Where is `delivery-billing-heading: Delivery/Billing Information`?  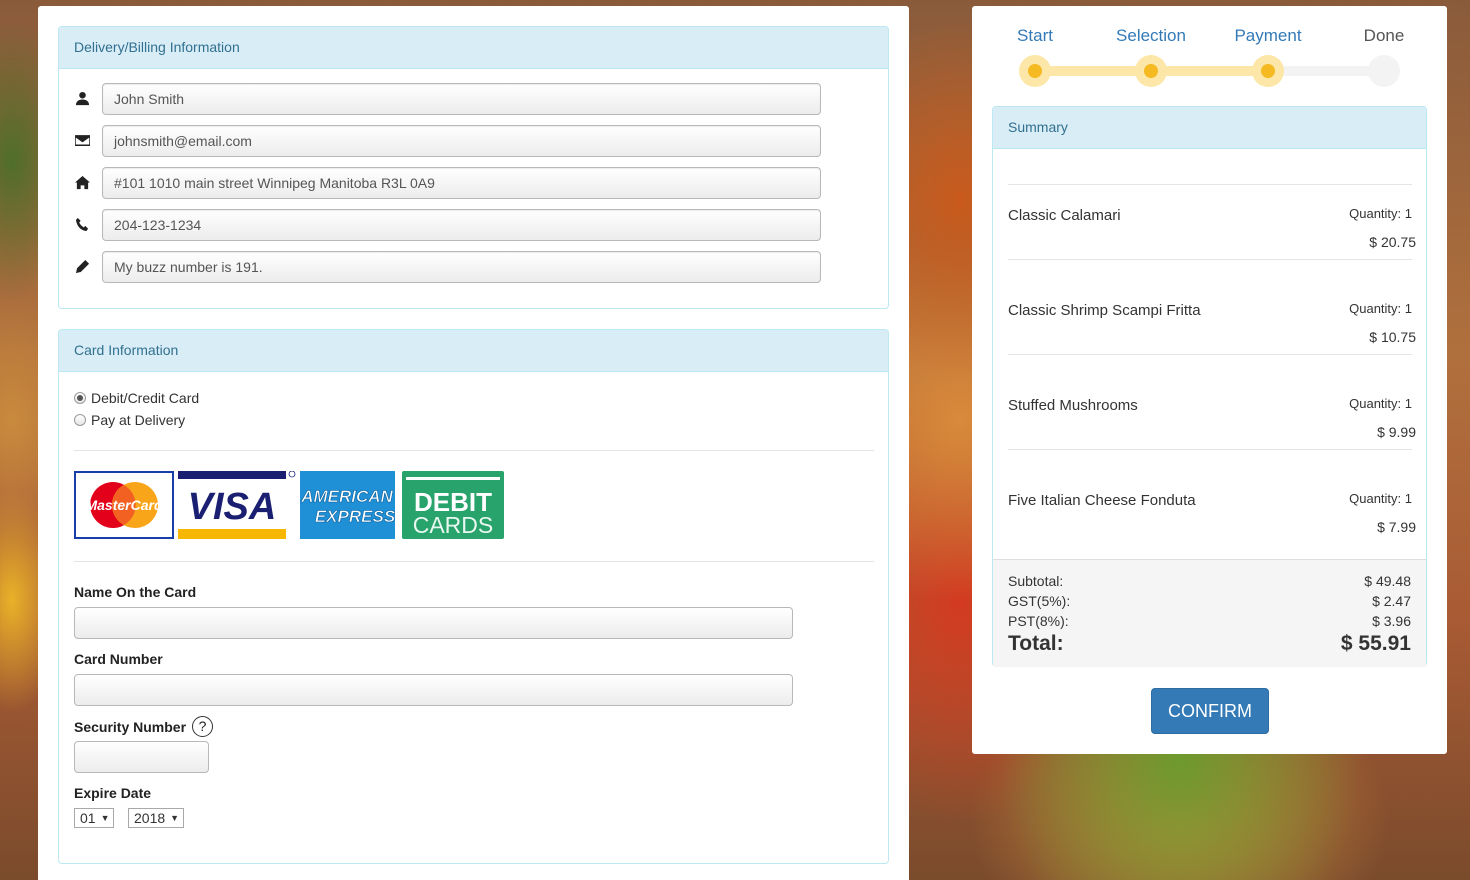 delivery-billing-heading: Delivery/Billing Information is located at coordinates (473, 48).